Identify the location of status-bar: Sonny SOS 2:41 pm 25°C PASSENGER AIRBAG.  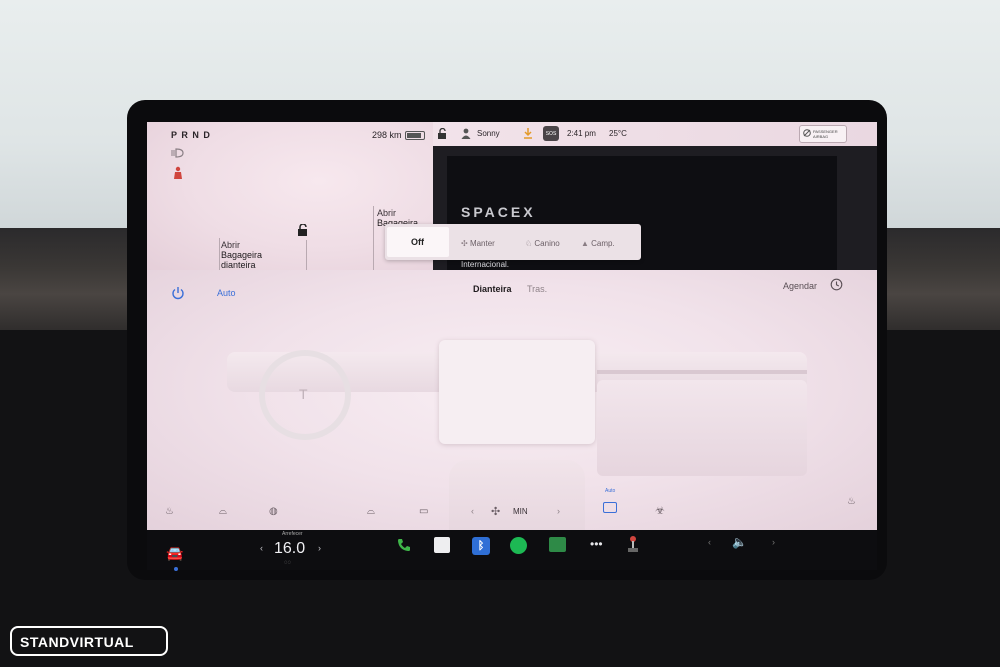
(655, 134).